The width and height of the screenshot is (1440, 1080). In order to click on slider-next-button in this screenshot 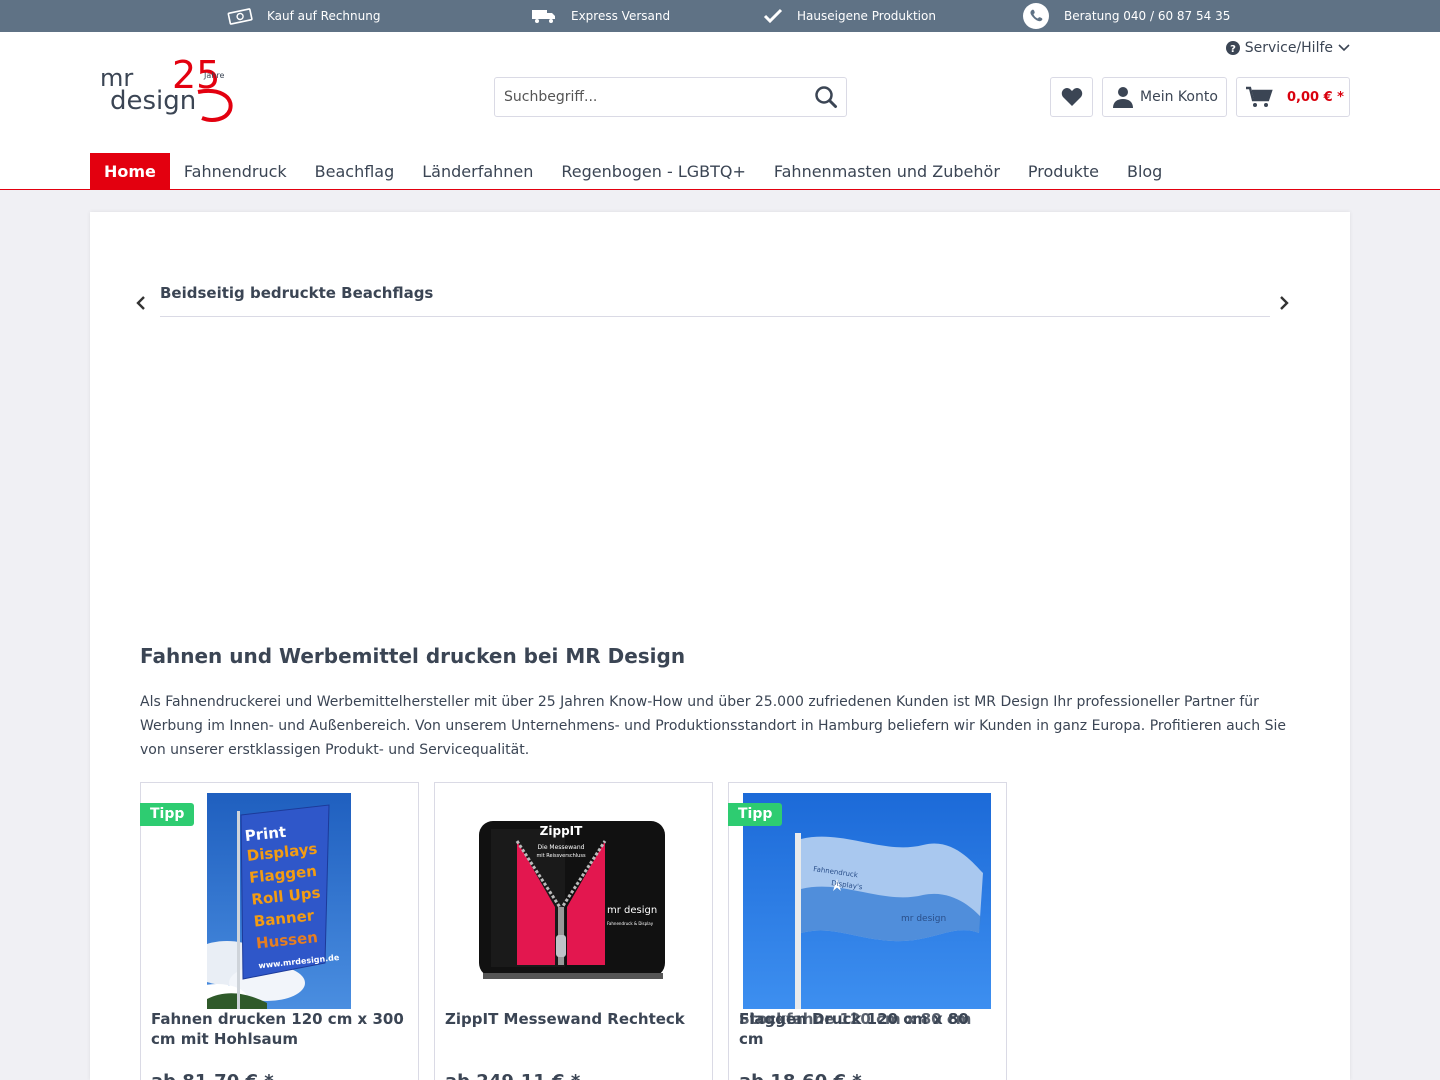, I will do `click(1284, 305)`.